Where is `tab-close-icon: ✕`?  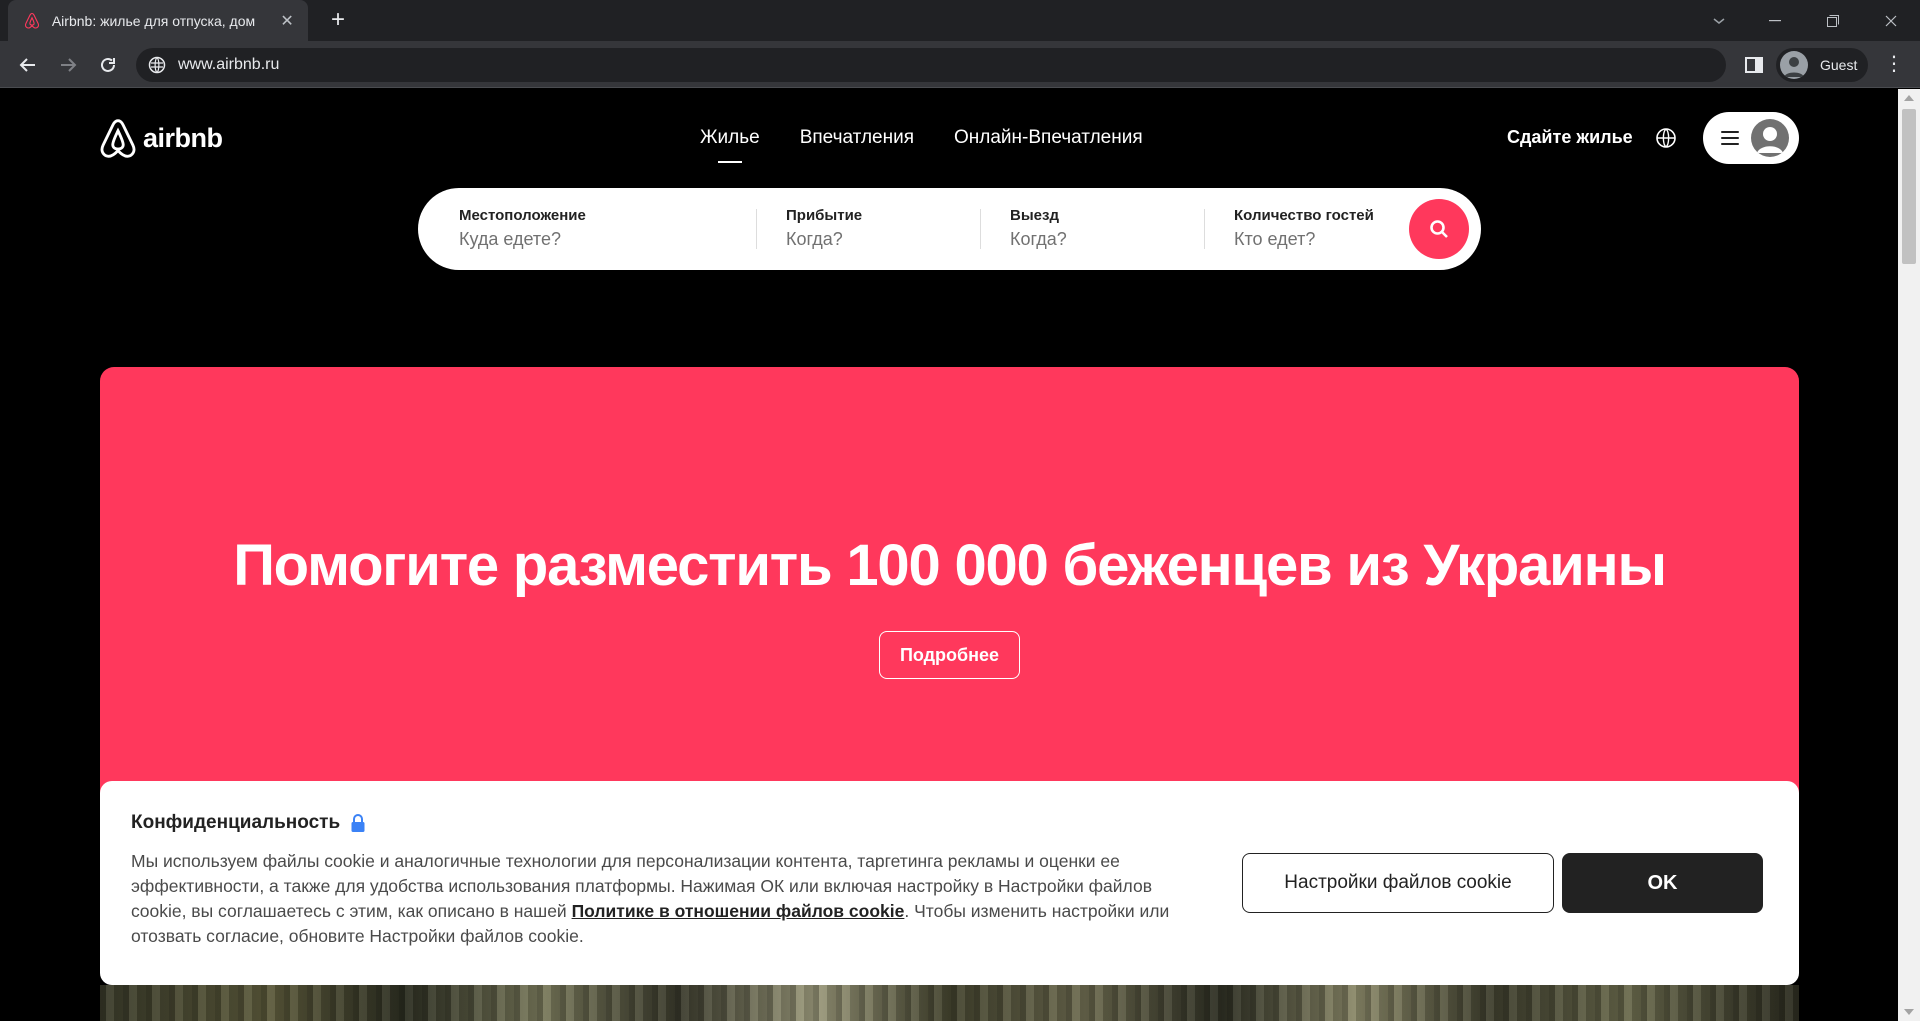
tab-close-icon: ✕ is located at coordinates (287, 21).